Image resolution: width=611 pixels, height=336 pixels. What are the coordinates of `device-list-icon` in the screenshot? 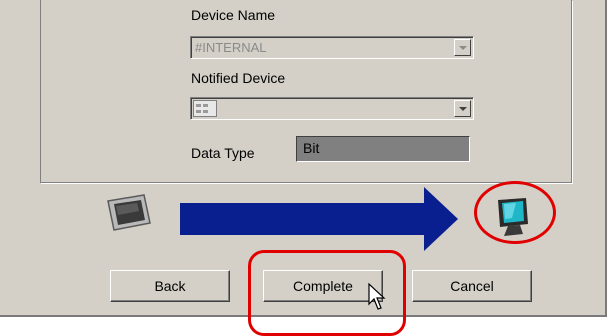 It's located at (205, 110).